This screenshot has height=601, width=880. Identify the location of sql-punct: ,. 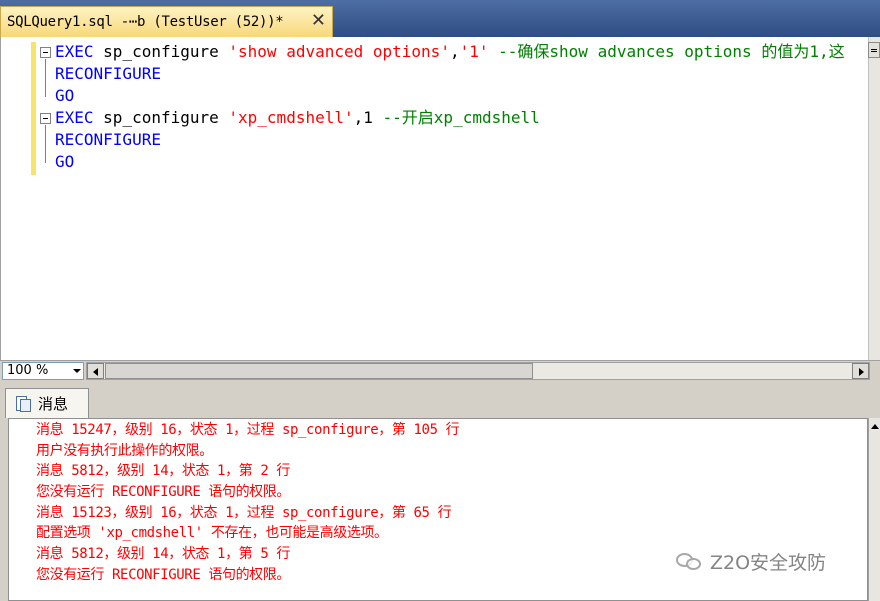
(454, 51).